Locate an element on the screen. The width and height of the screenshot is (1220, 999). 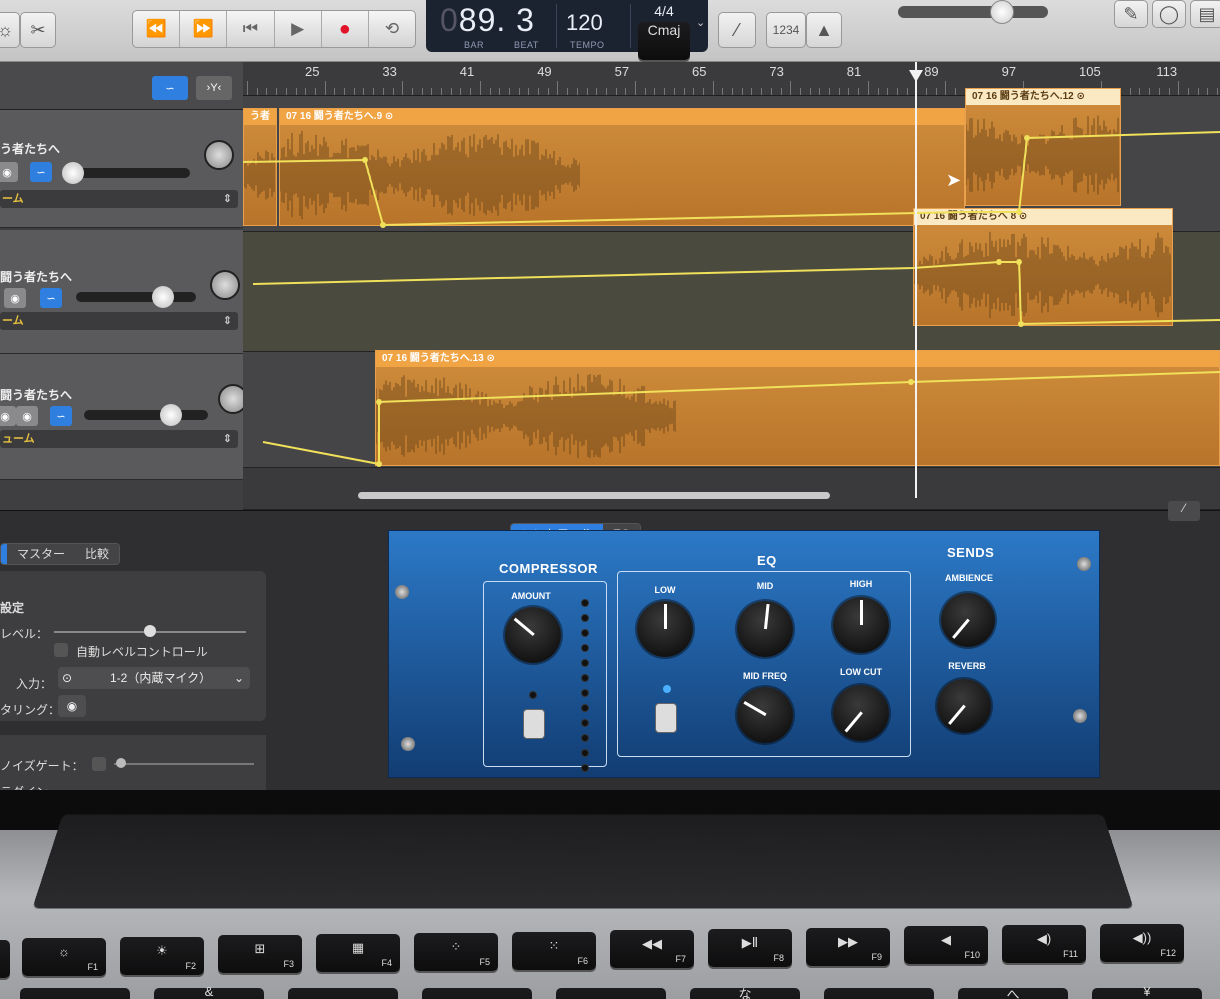
low-cut-knob is located at coordinates (861, 713).